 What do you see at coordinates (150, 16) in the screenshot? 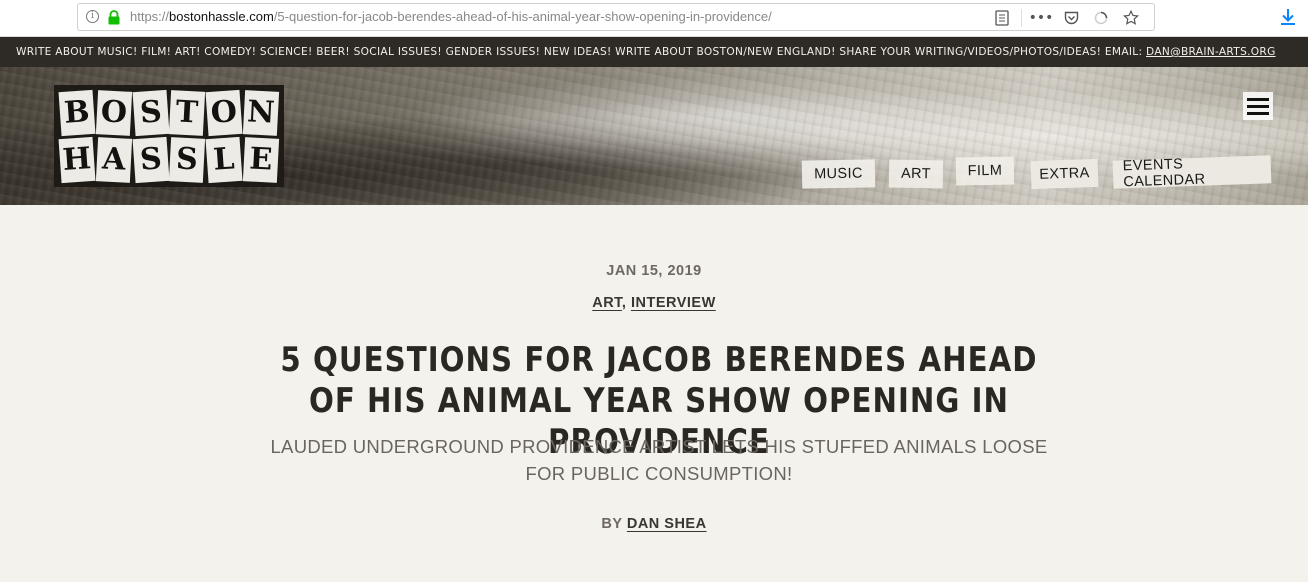
I see `url-prefix: https://` at bounding box center [150, 16].